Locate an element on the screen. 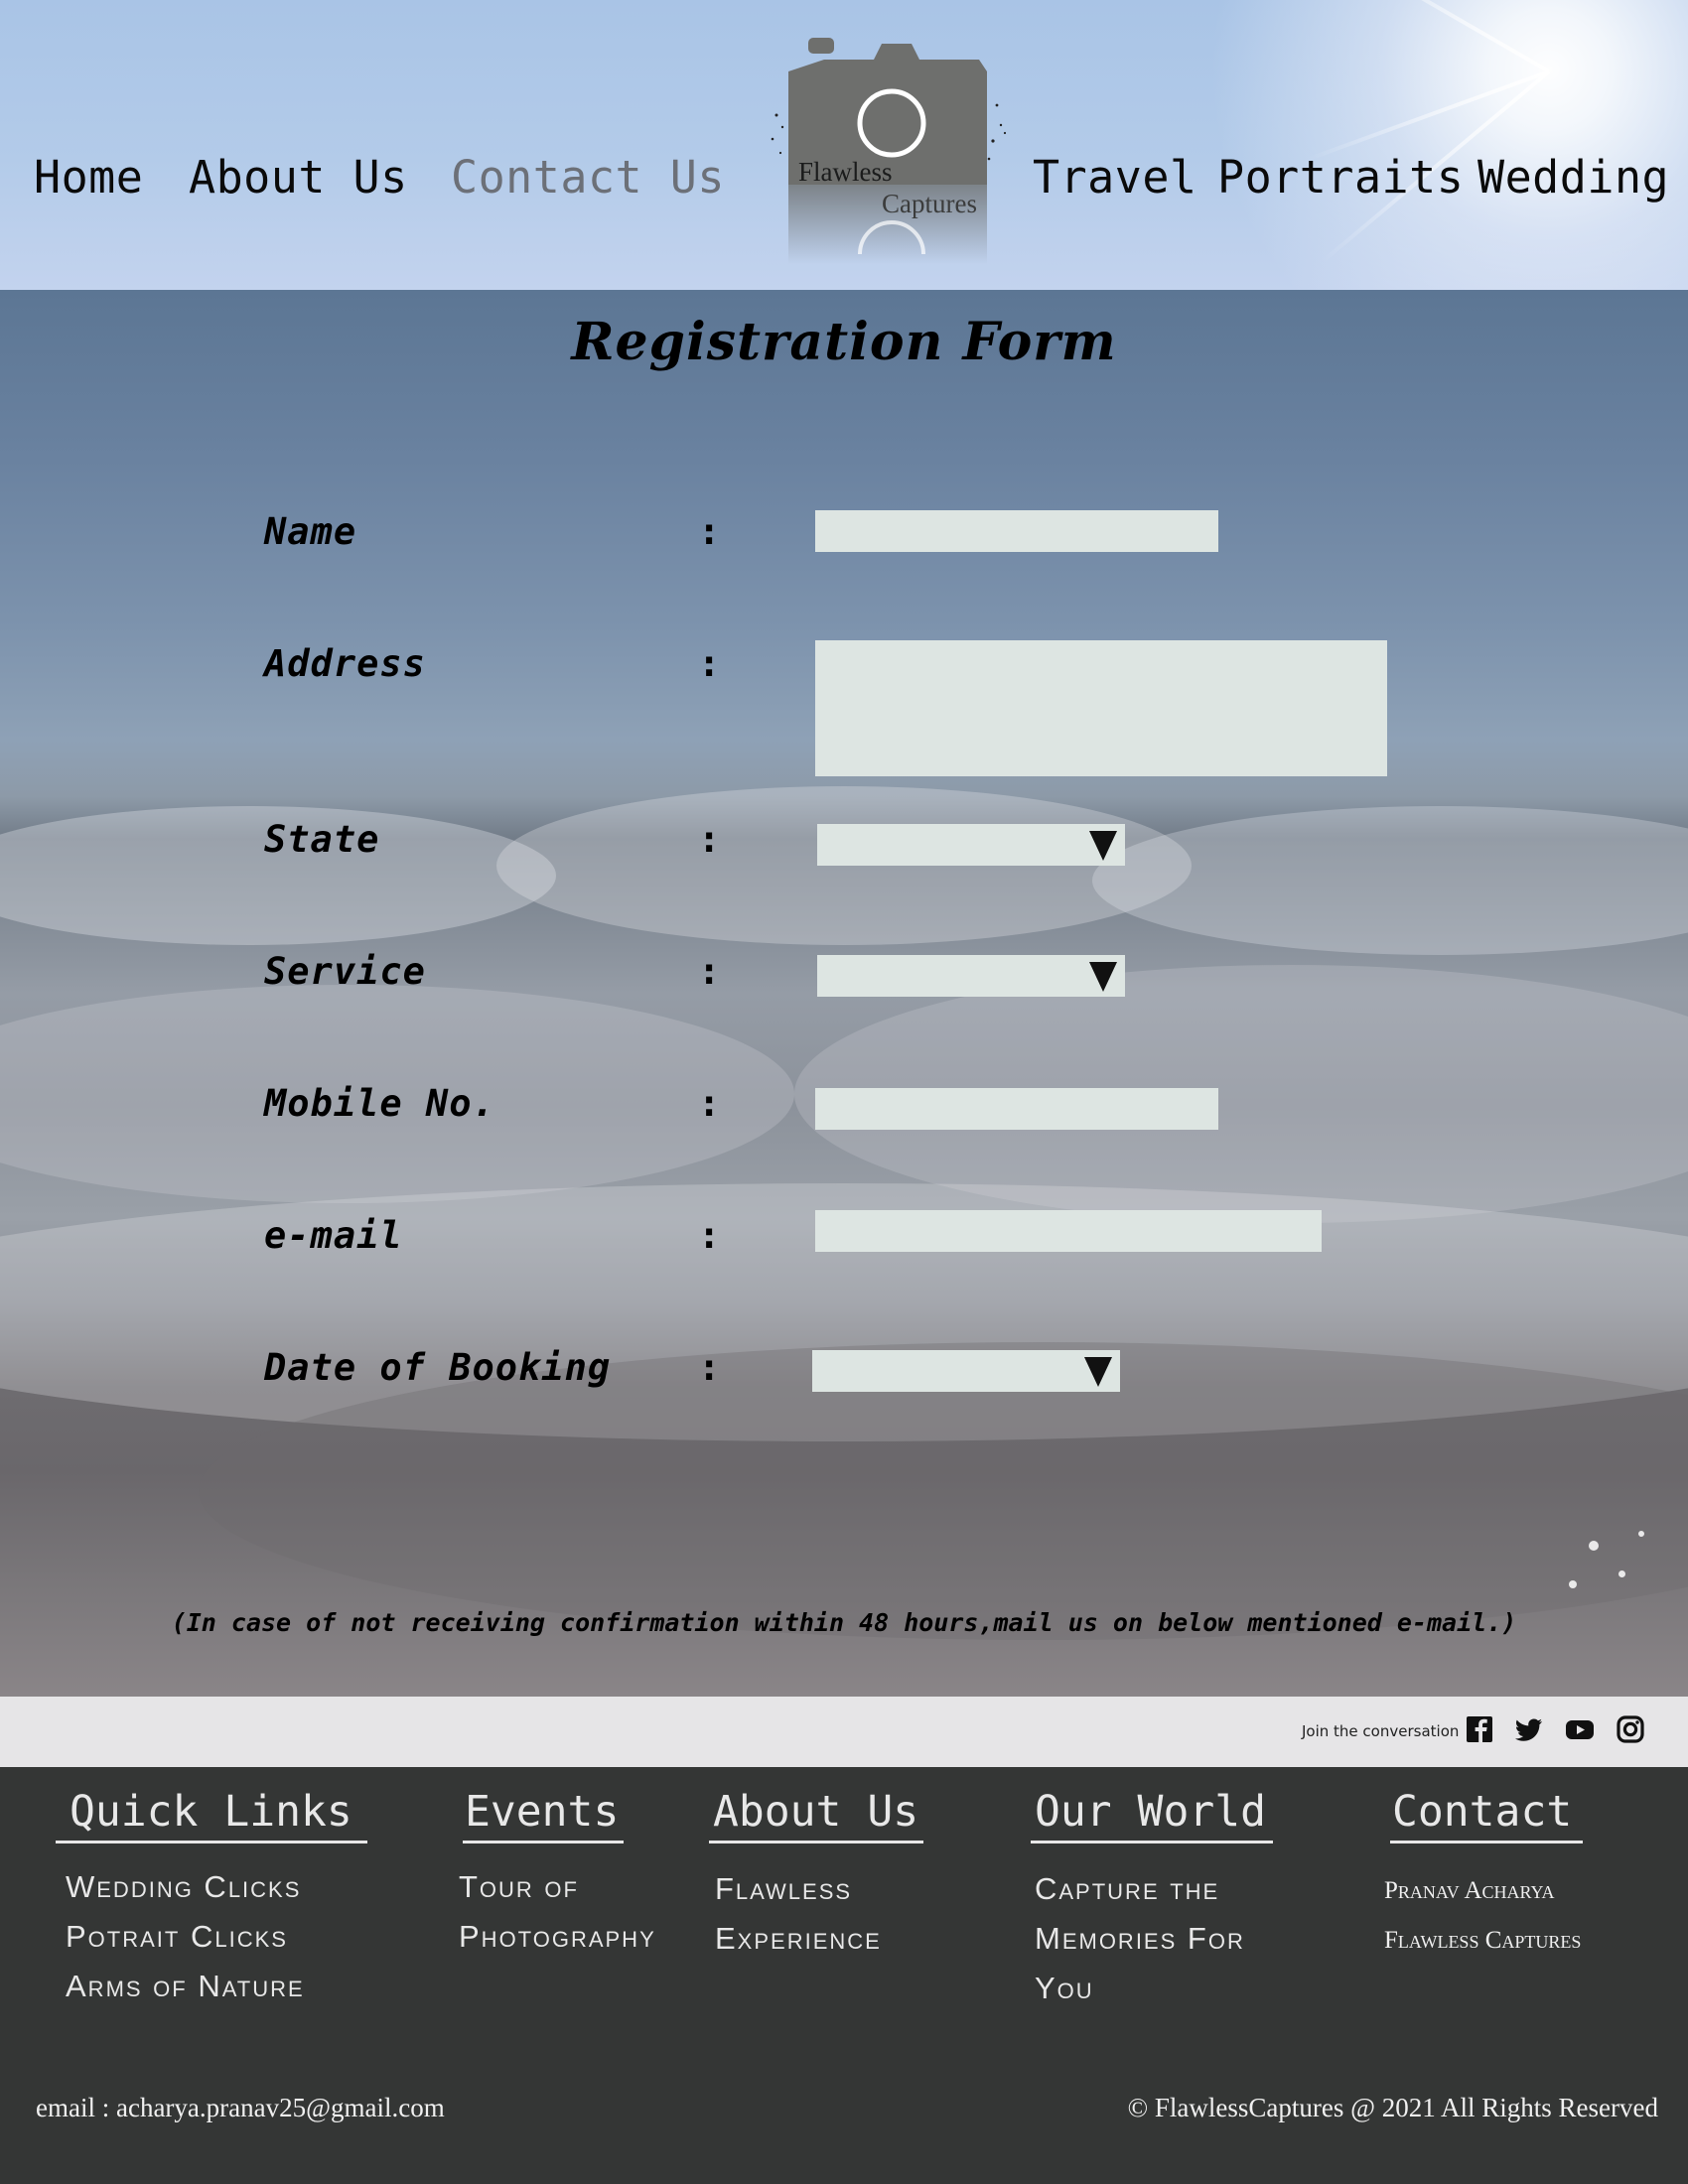  footer-about-heading: About Us is located at coordinates (816, 1812).